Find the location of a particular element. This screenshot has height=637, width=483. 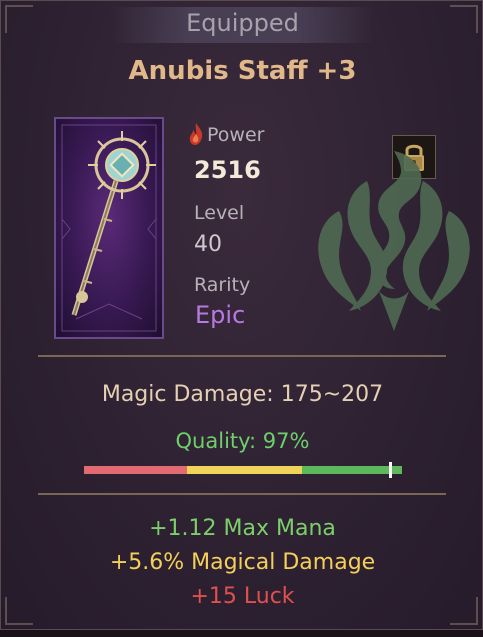

quality-bar-high is located at coordinates (352, 470).